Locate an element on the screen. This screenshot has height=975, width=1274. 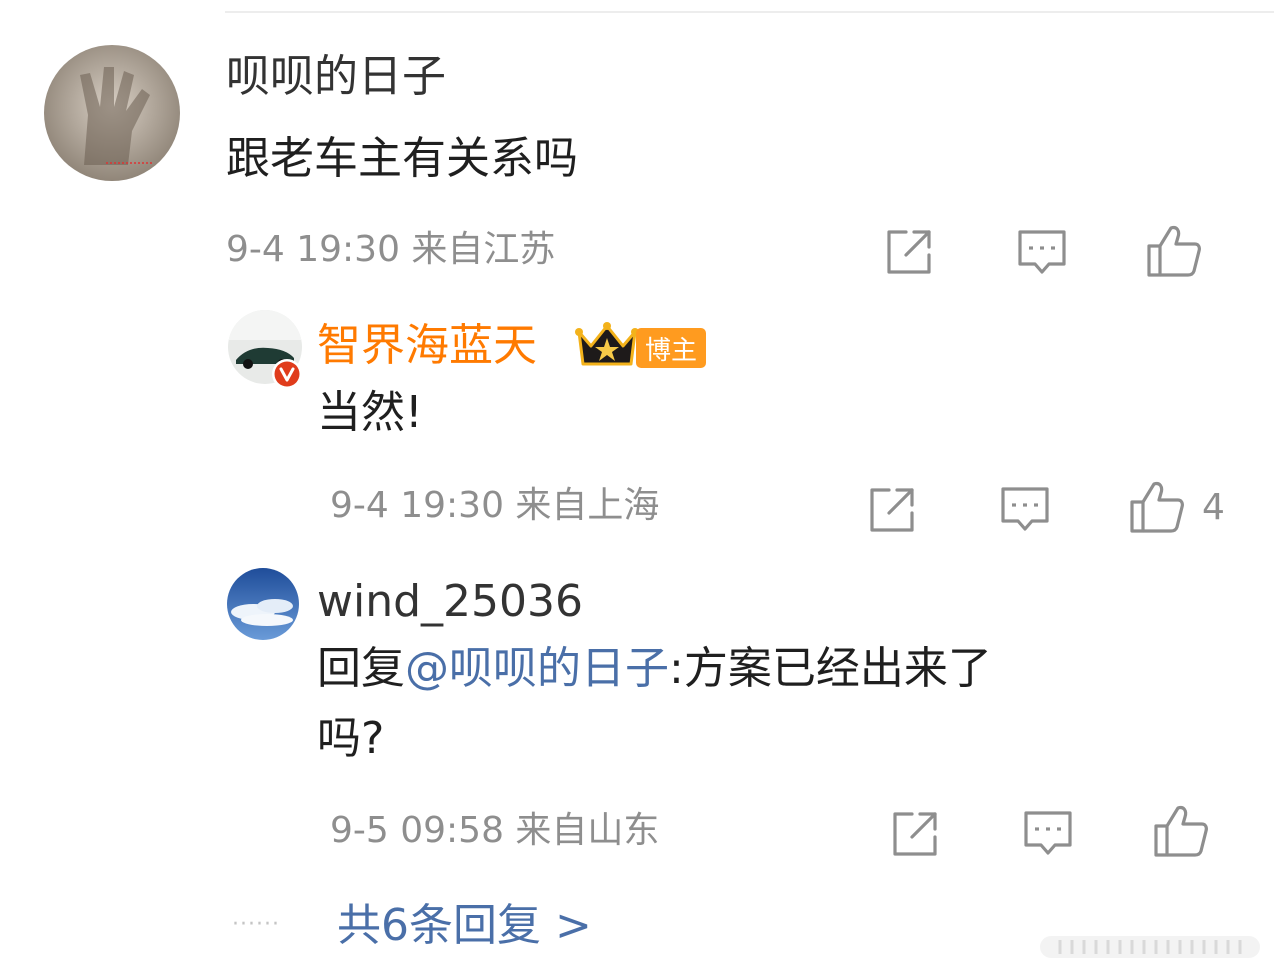
scroll-indicator-icon is located at coordinates (1150, 947).